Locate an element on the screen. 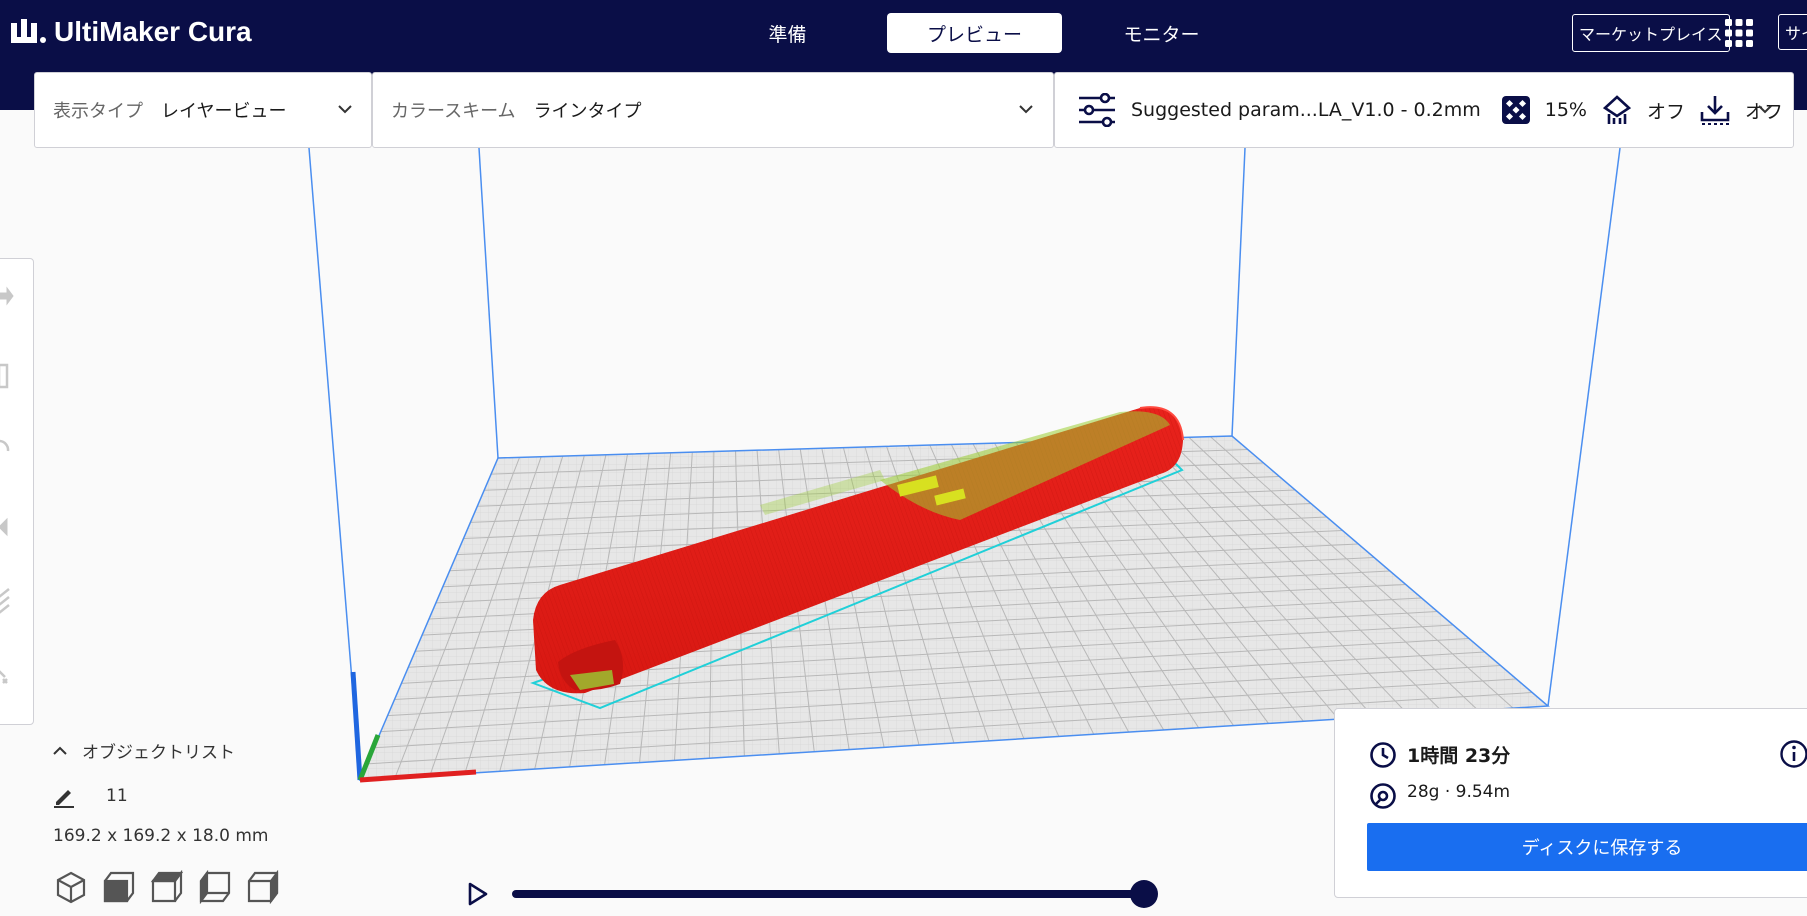 The height and width of the screenshot is (916, 1807). adhesion-icon is located at coordinates (1715, 110).